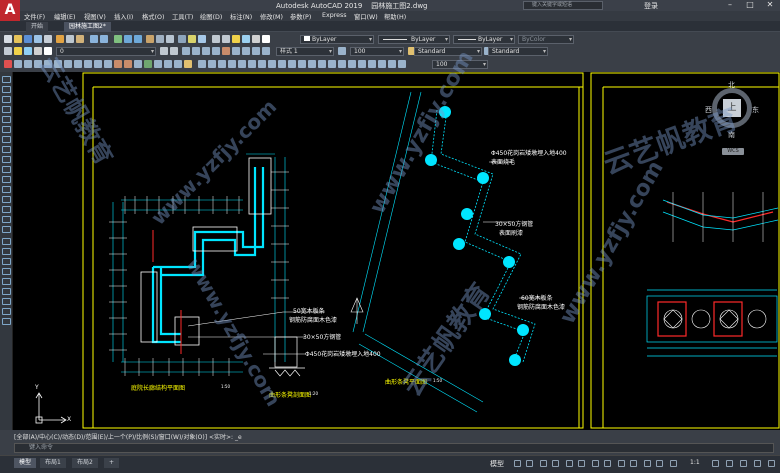 The width and height of the screenshot is (780, 473). Describe the element at coordinates (48, 64) in the screenshot. I see `rectangle-icon` at that location.